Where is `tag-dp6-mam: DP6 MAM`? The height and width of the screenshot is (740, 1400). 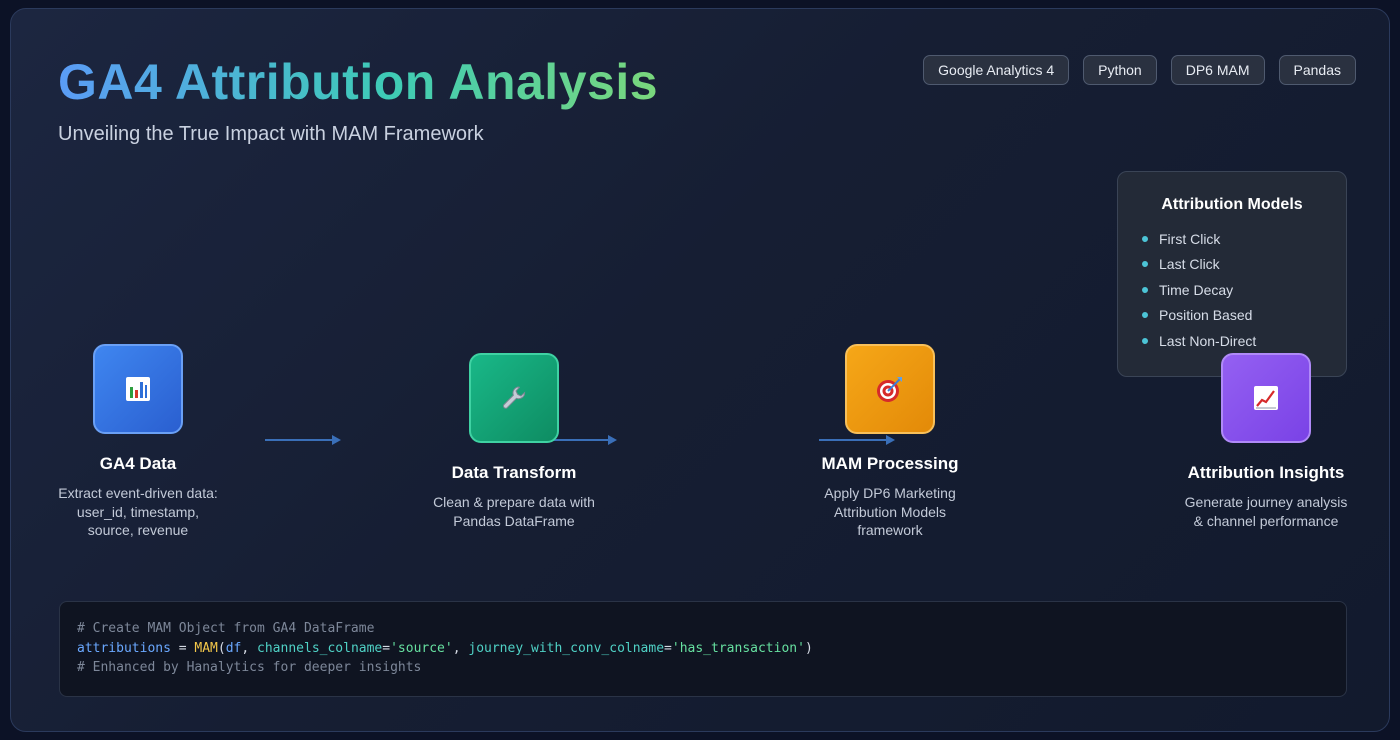
tag-dp6-mam: DP6 MAM is located at coordinates (1217, 70).